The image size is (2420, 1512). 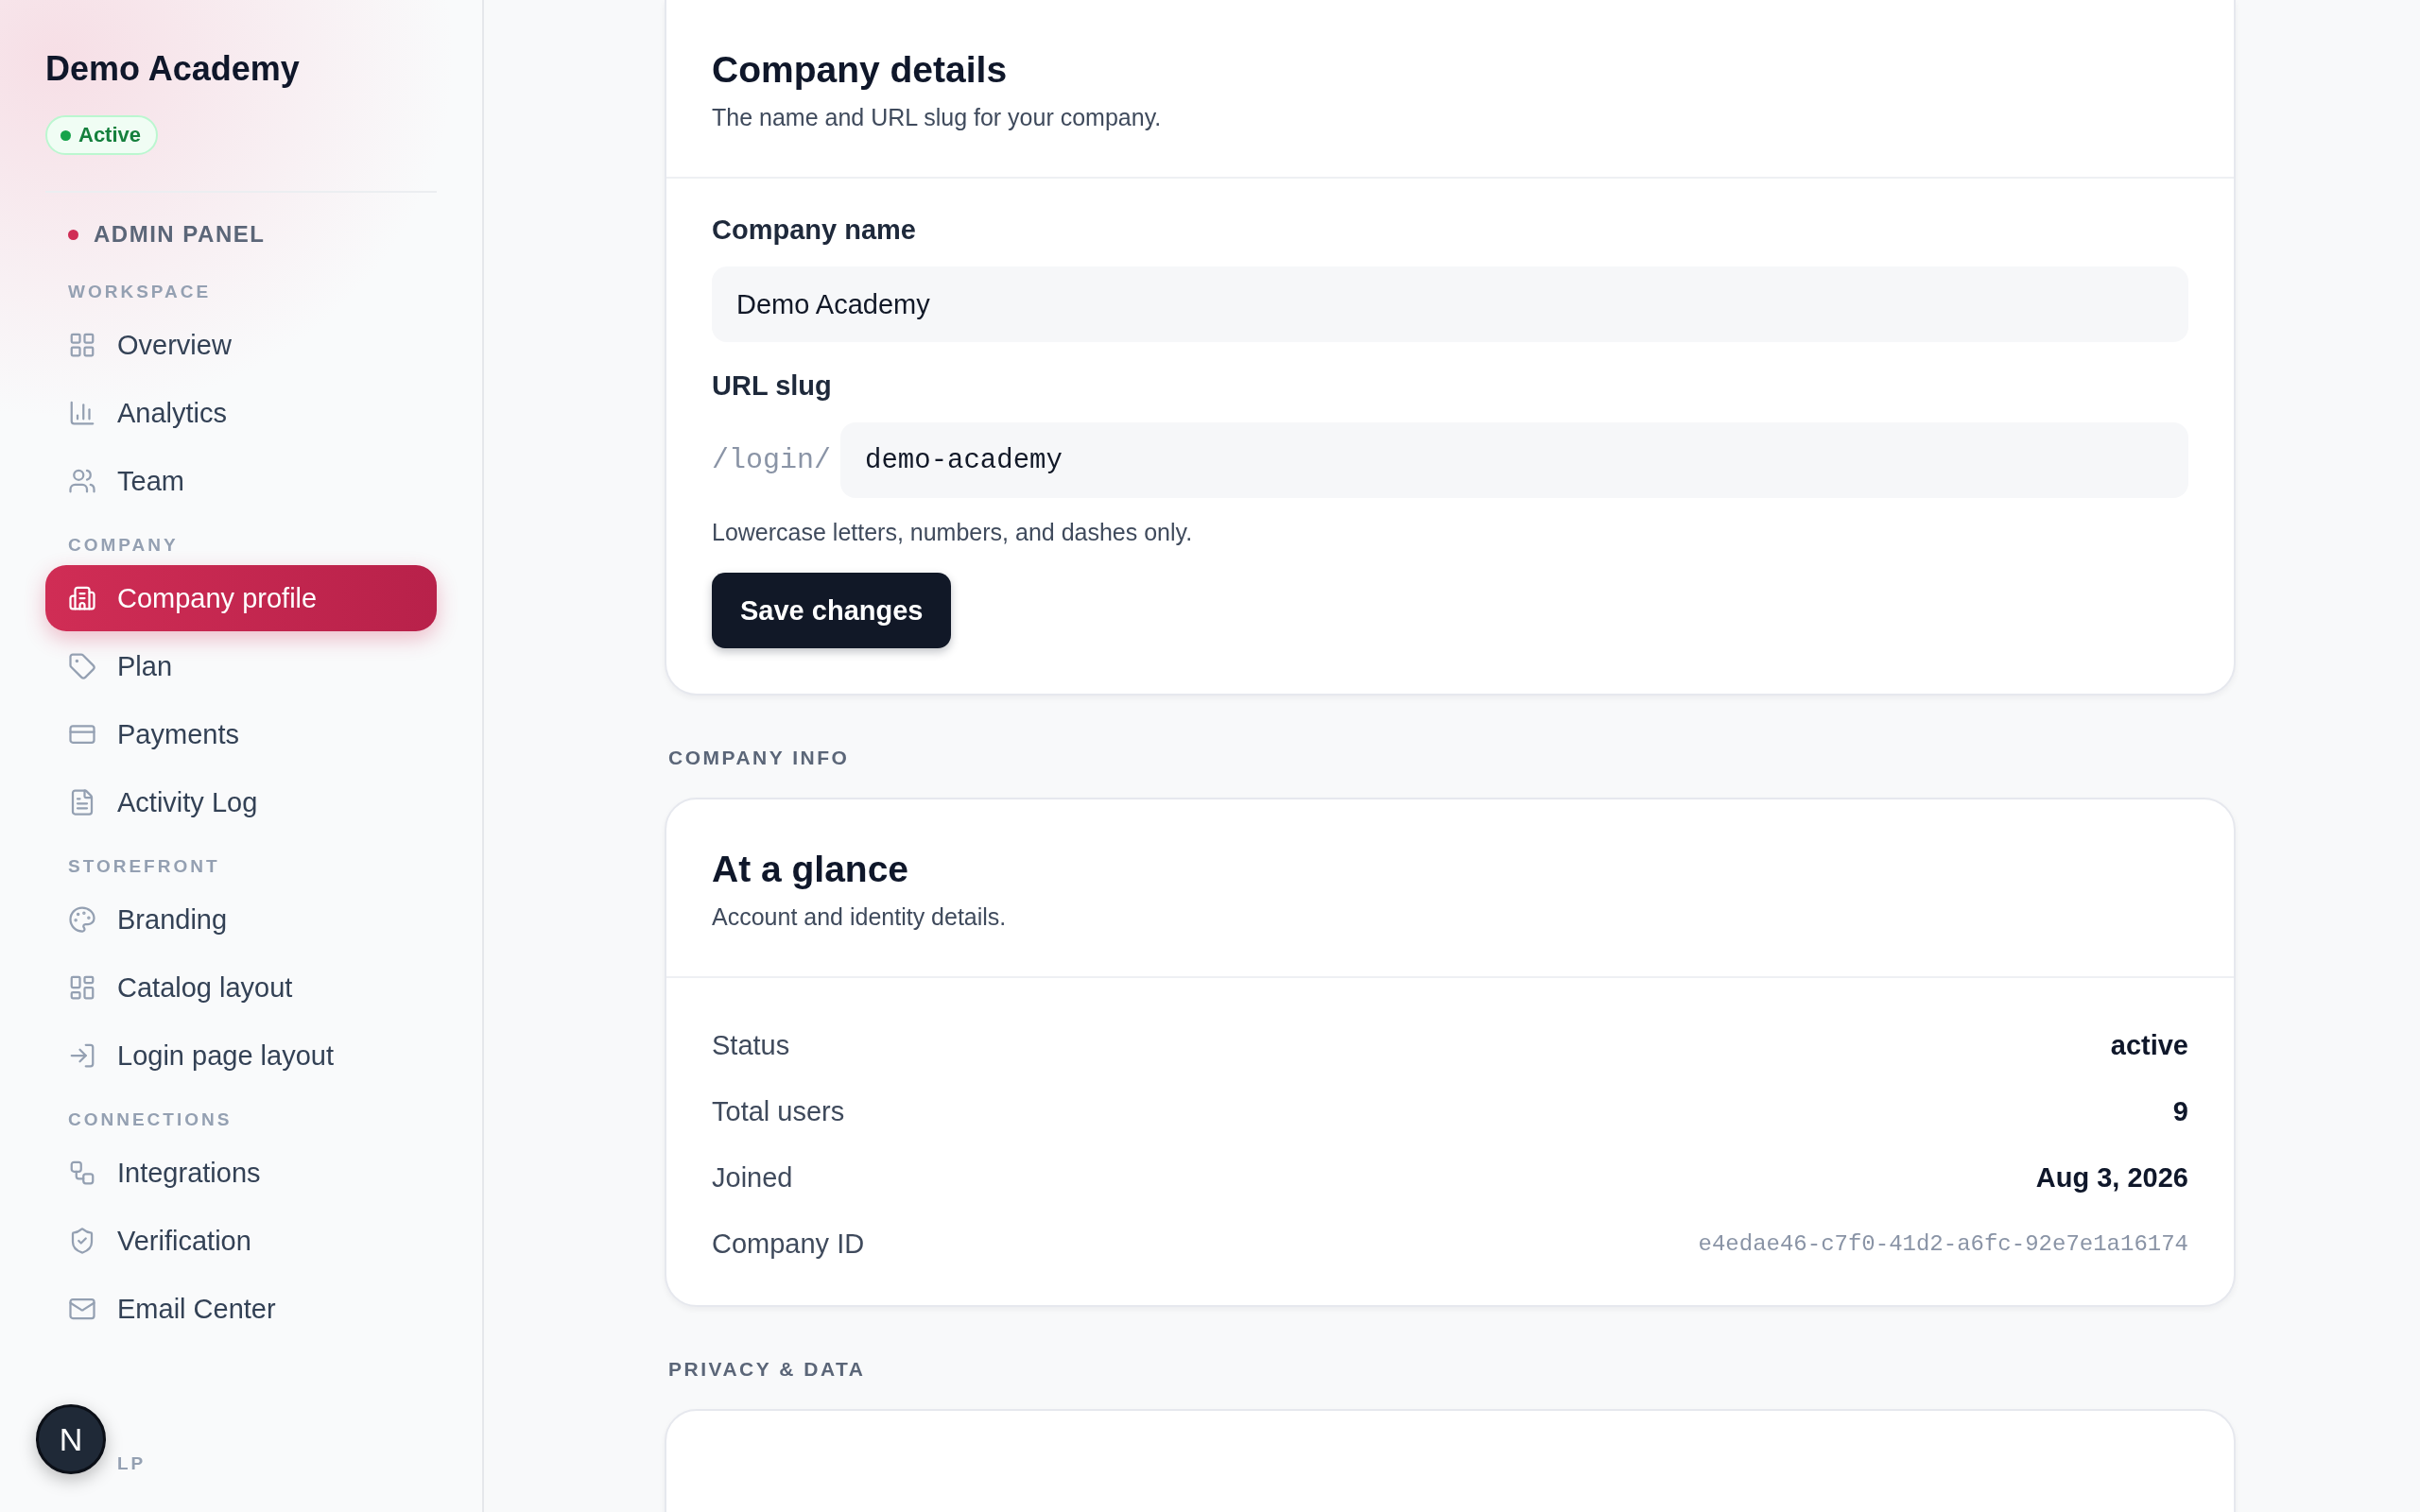 I want to click on nav-item: Overview, so click(x=241, y=345).